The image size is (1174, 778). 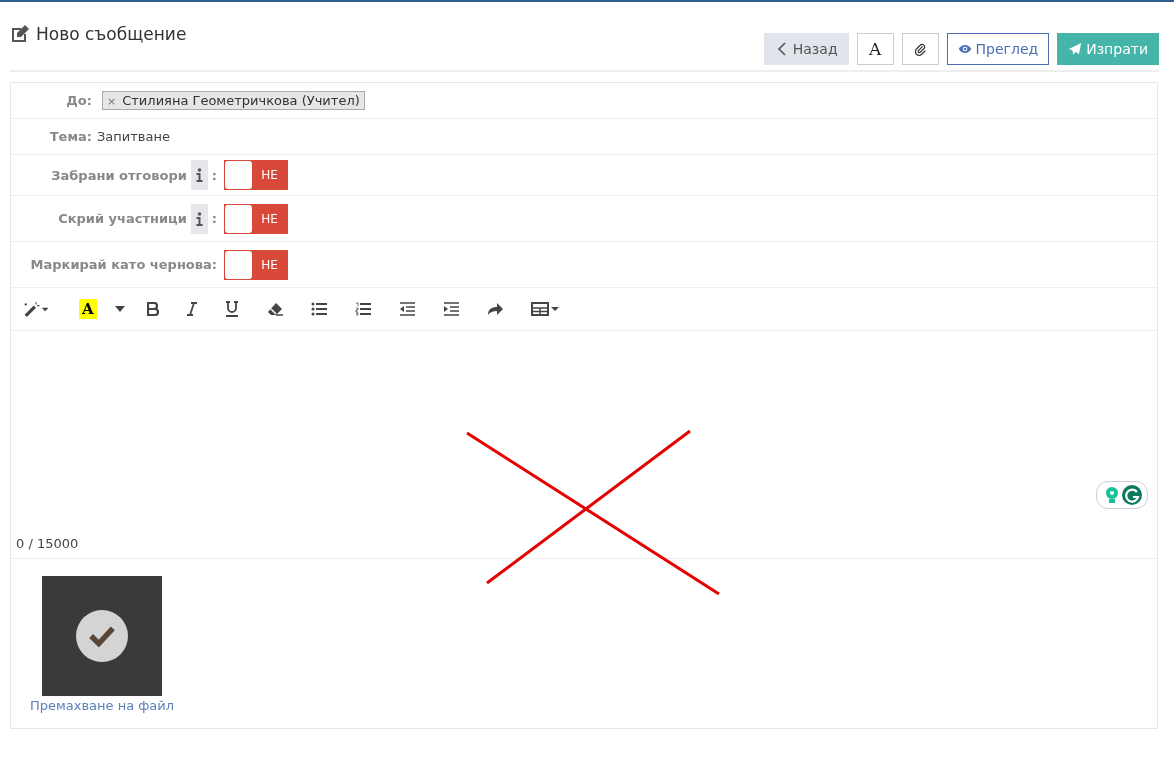 I want to click on field-label: До:, so click(x=78, y=100).